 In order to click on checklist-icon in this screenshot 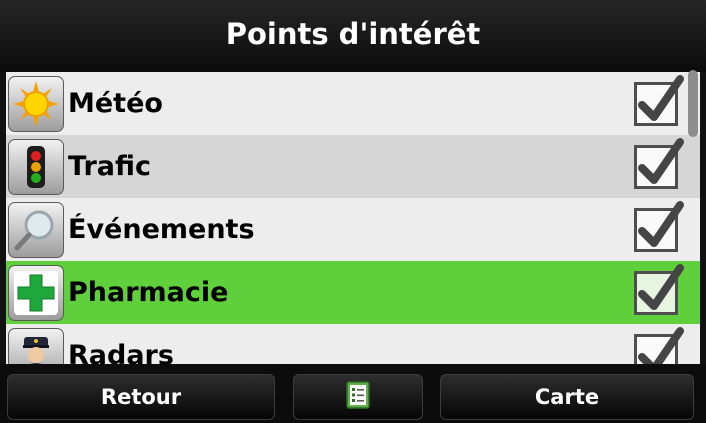, I will do `click(358, 397)`.